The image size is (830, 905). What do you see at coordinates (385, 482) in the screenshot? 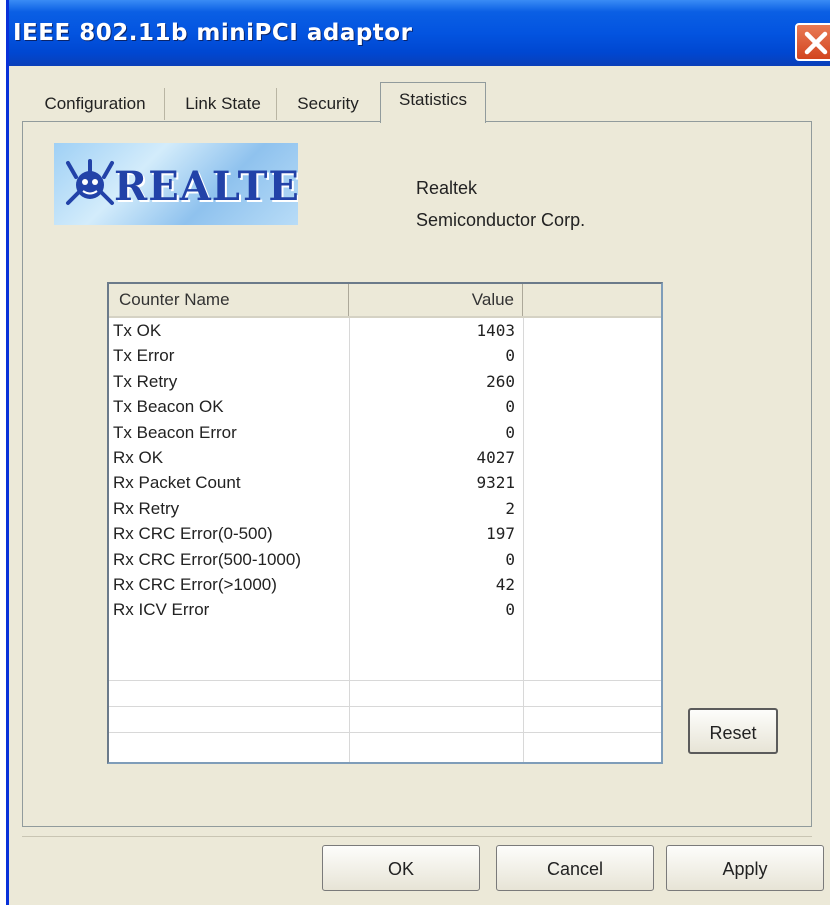
I see `table-row: Rx Packet Count 9321` at bounding box center [385, 482].